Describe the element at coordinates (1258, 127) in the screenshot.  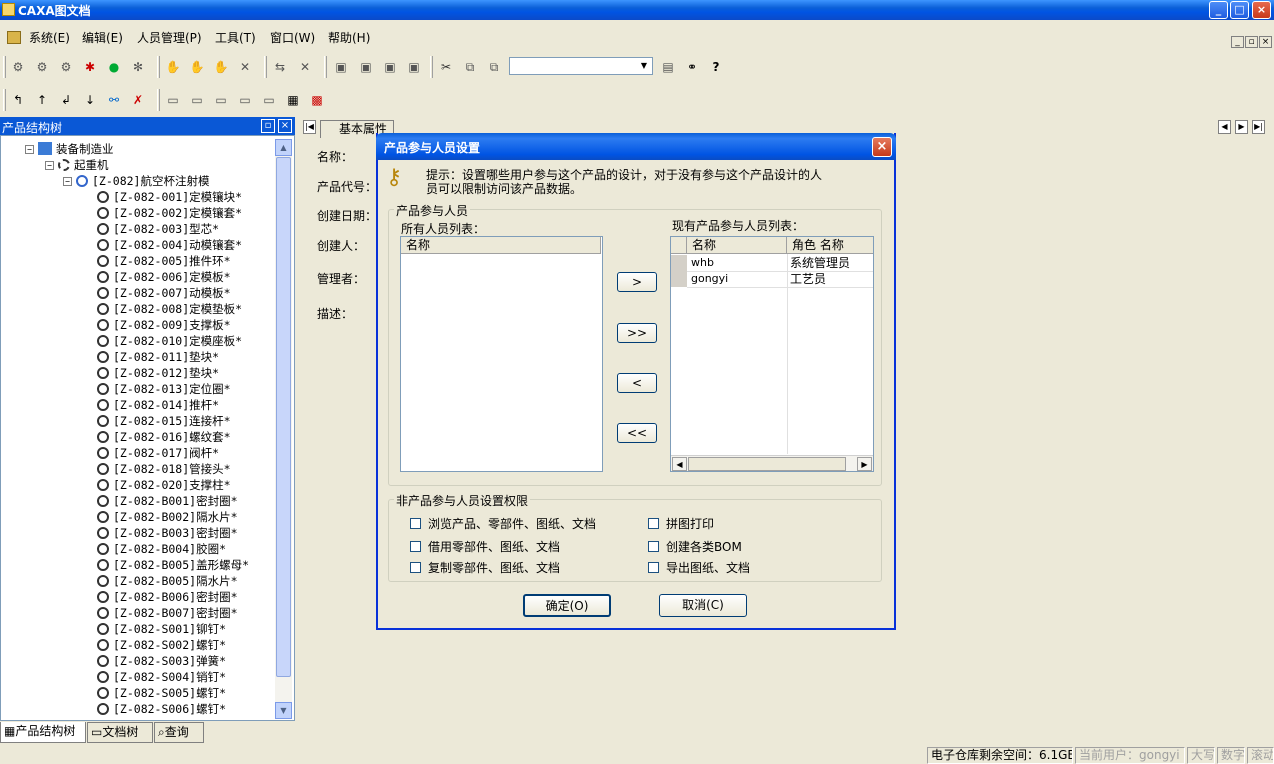
I see `last-tab-icon: ▶|` at that location.